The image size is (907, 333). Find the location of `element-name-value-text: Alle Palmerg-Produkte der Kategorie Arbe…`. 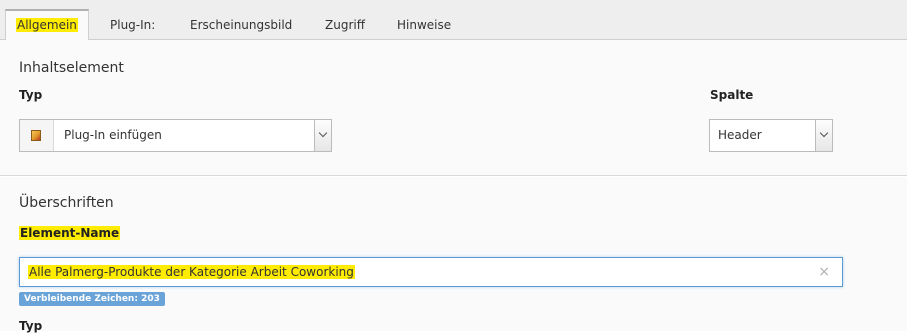

element-name-value-text: Alle Palmerg-Produkte der Kategorie Arbe… is located at coordinates (191, 272).